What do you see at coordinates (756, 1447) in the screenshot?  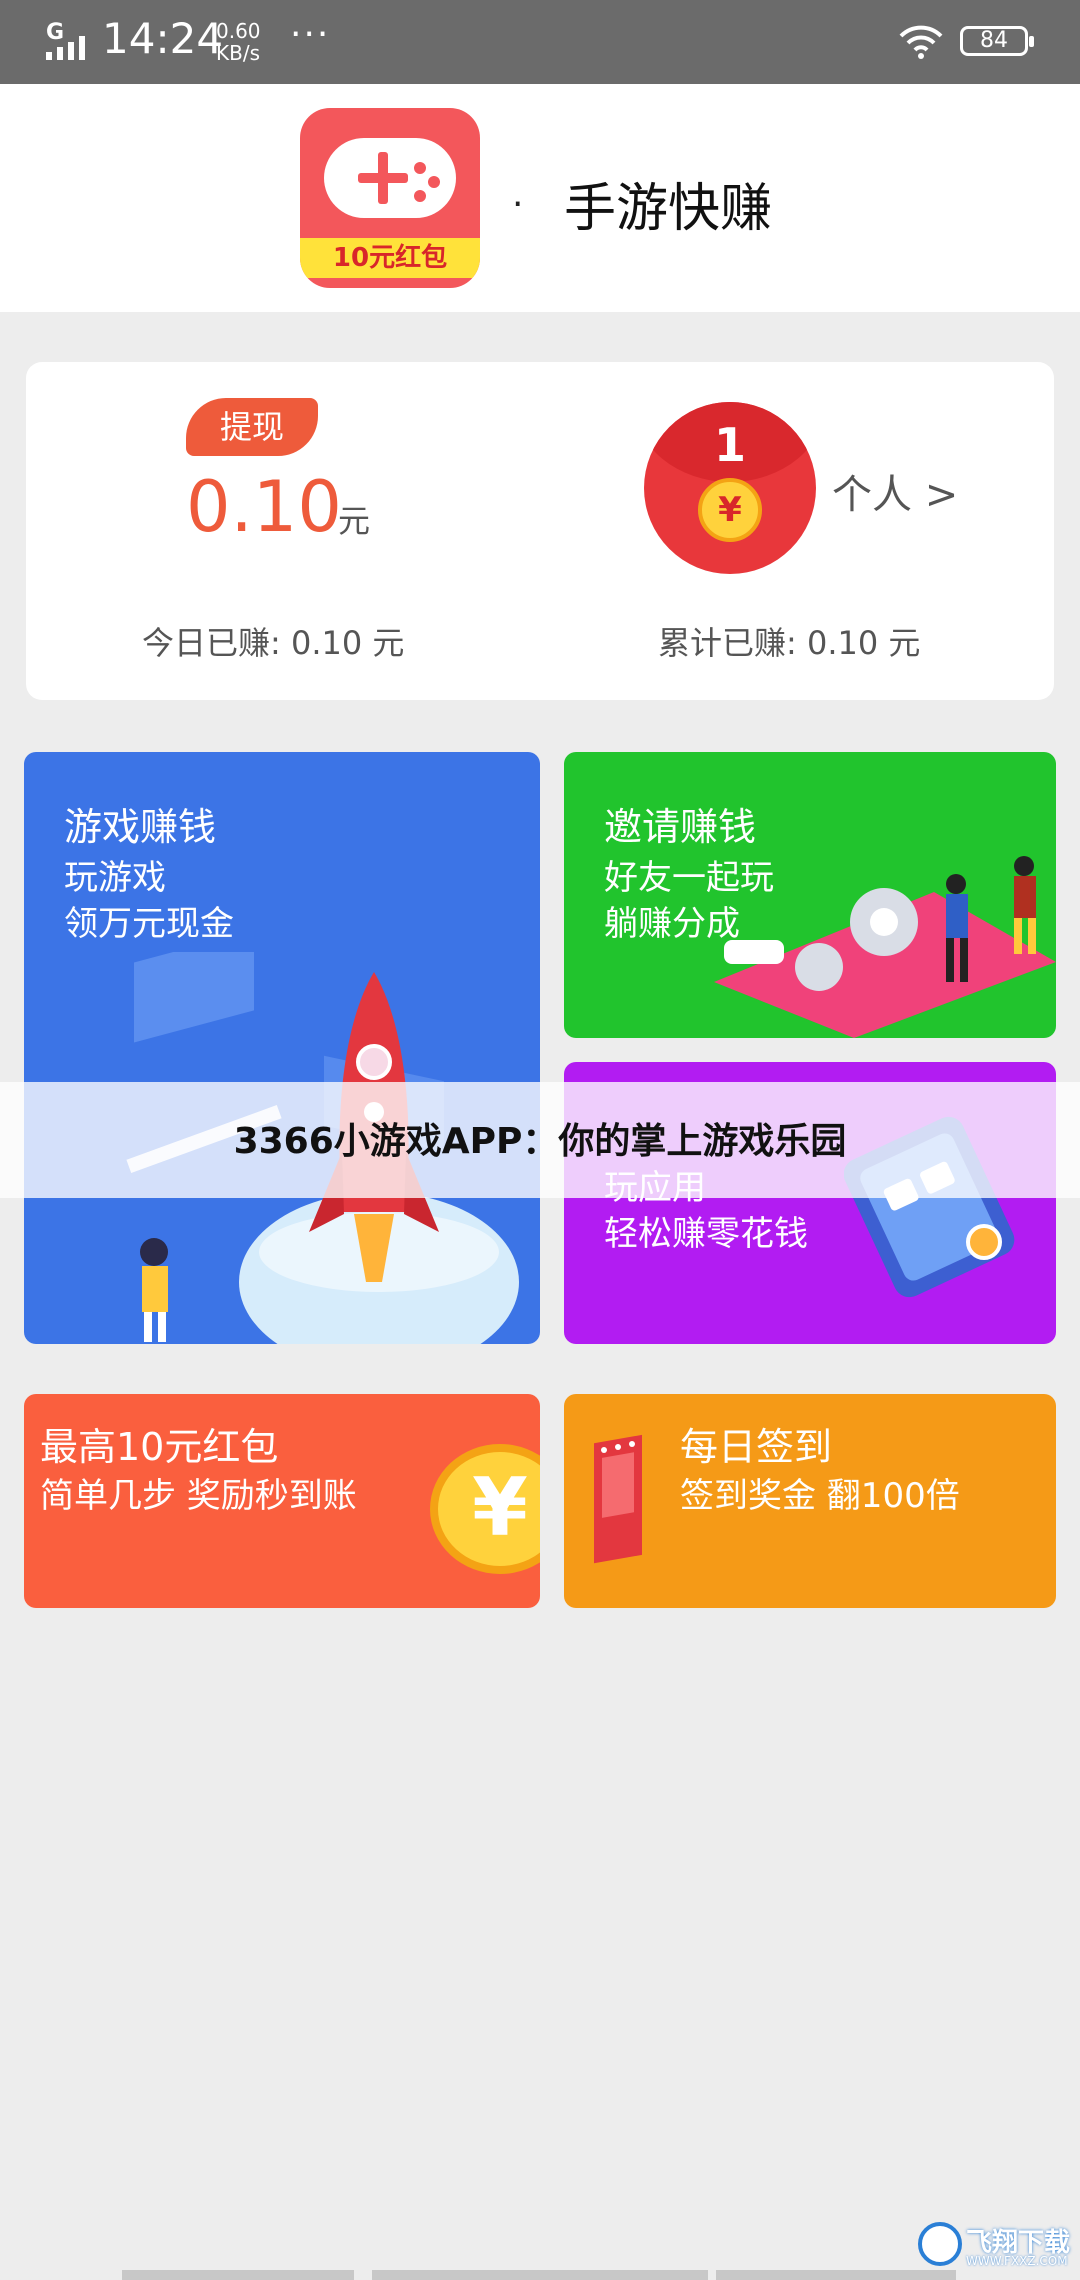 I see `tile-title: 每日签到` at bounding box center [756, 1447].